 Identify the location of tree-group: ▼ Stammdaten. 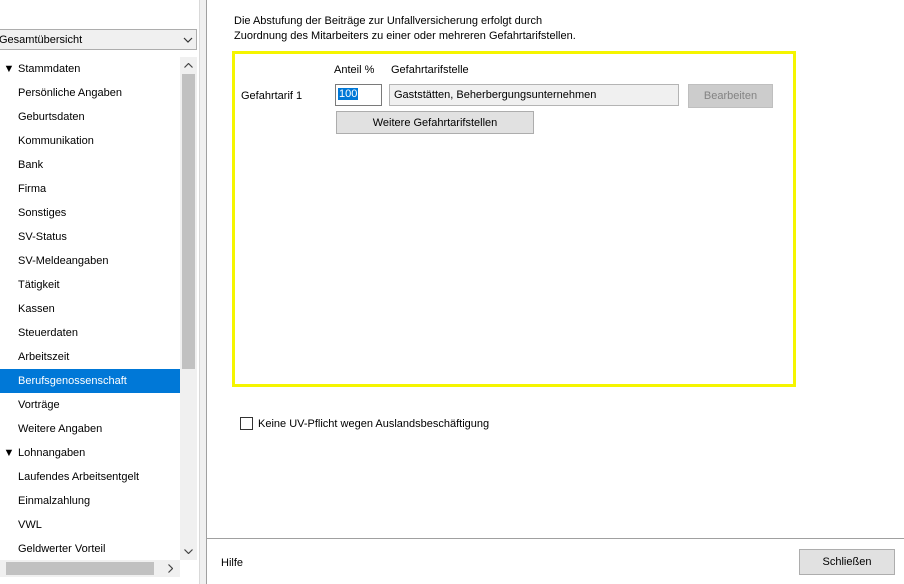
(90, 69).